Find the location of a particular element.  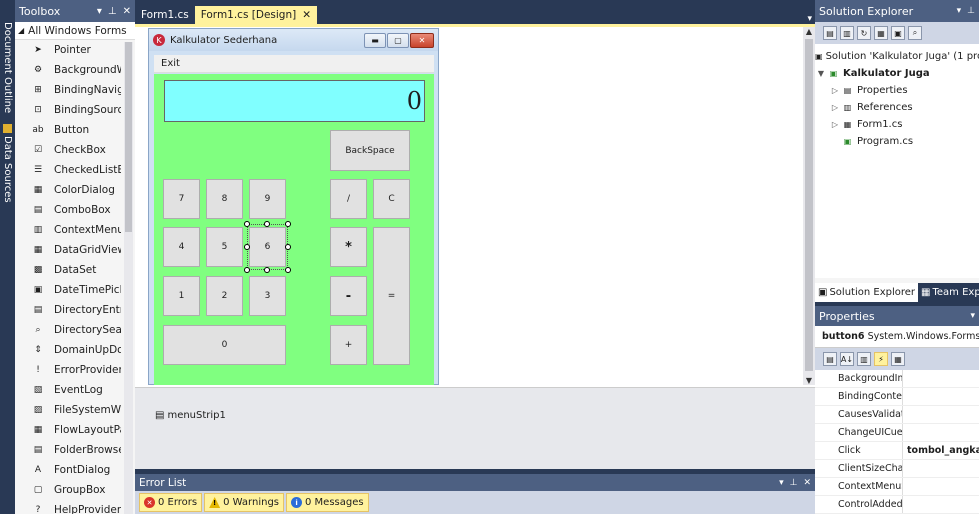

class-diagram-icon: ⌕ is located at coordinates (915, 33).